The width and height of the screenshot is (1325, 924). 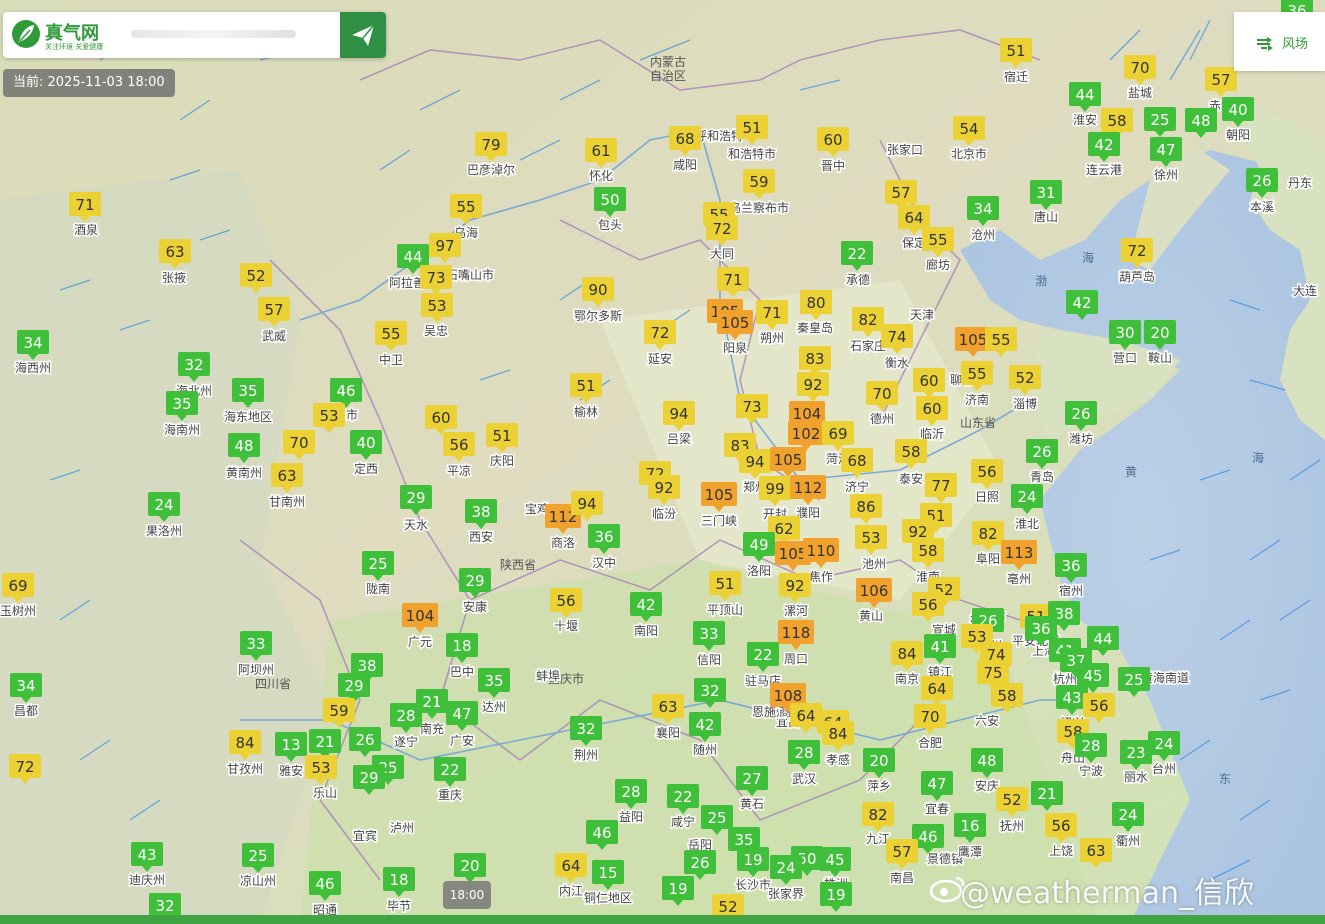 I want to click on aqi-value: 112, so click(x=808, y=488).